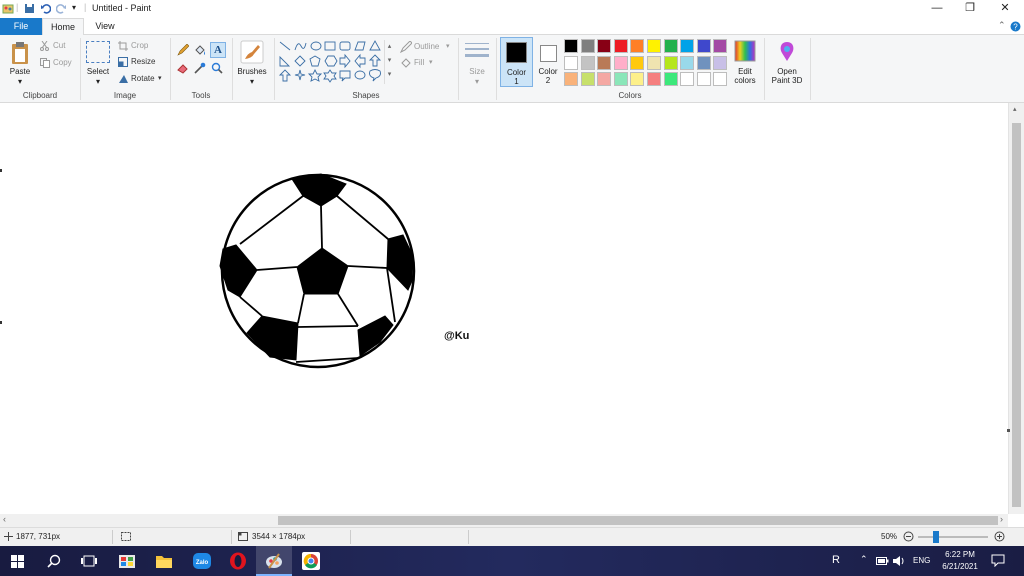 The image size is (1024, 576). Describe the element at coordinates (8, 9) in the screenshot. I see `paint-app-icon` at that location.